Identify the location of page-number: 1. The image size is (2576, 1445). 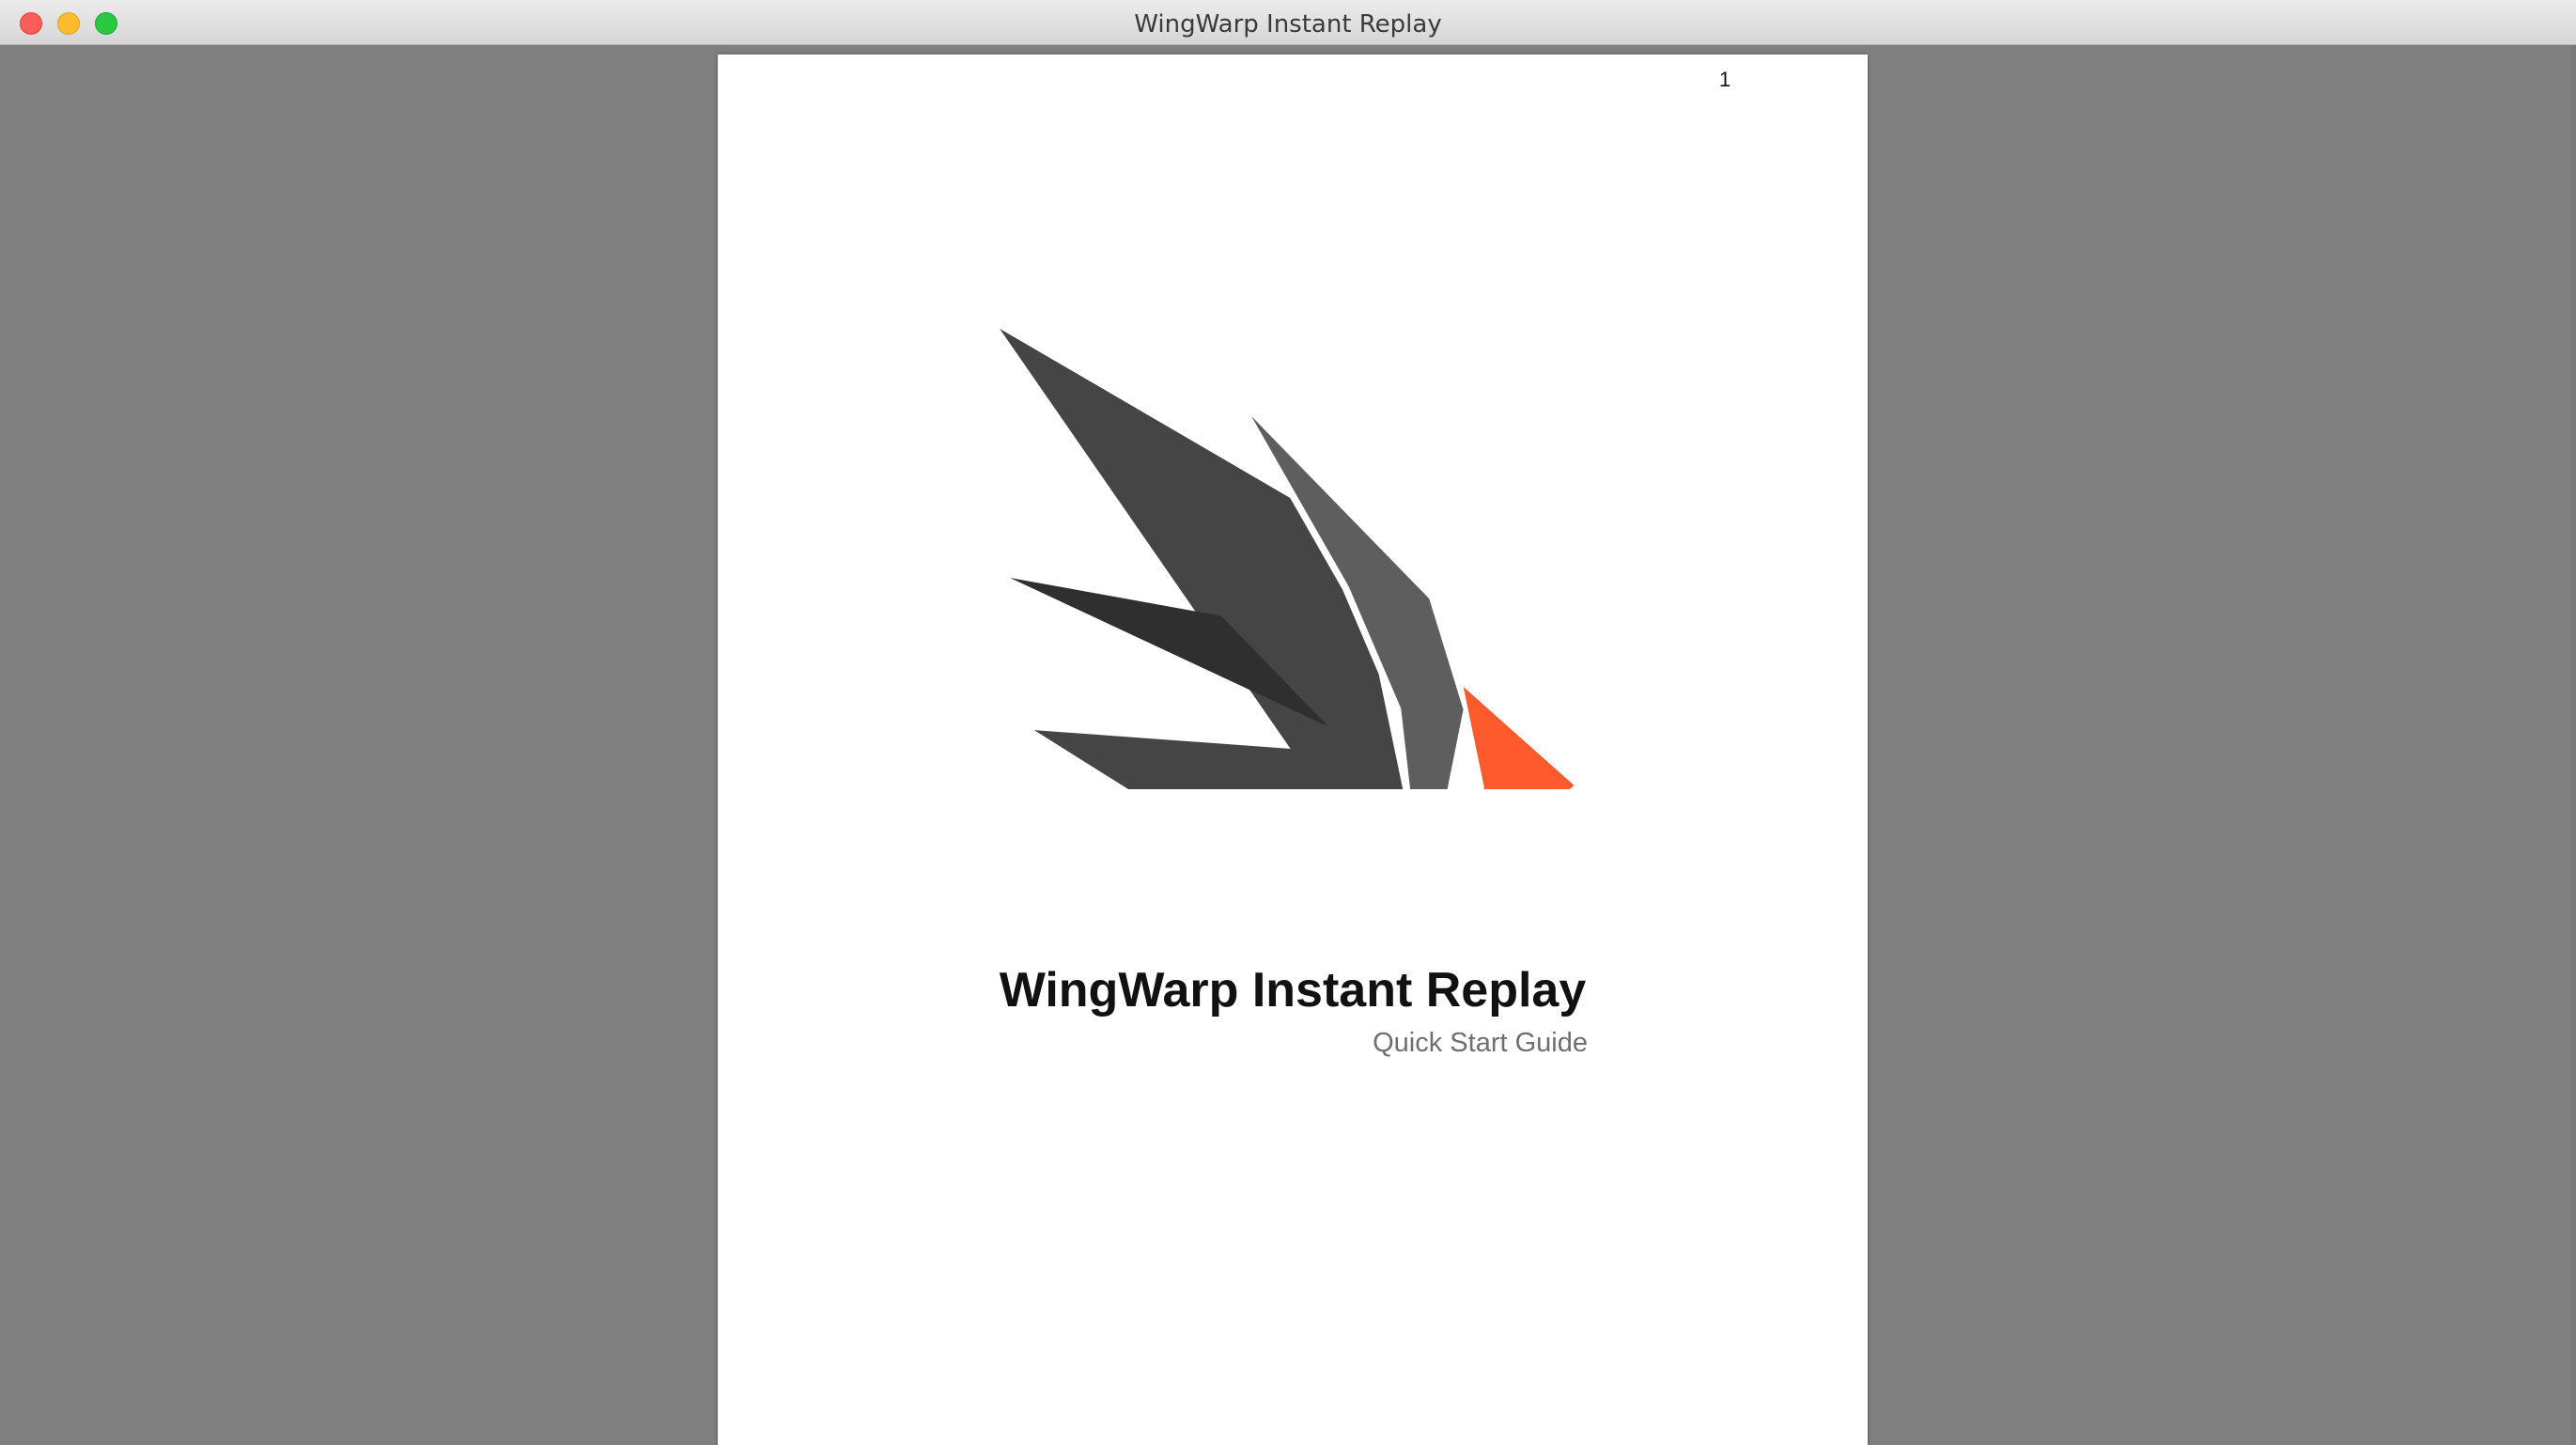
(1725, 79).